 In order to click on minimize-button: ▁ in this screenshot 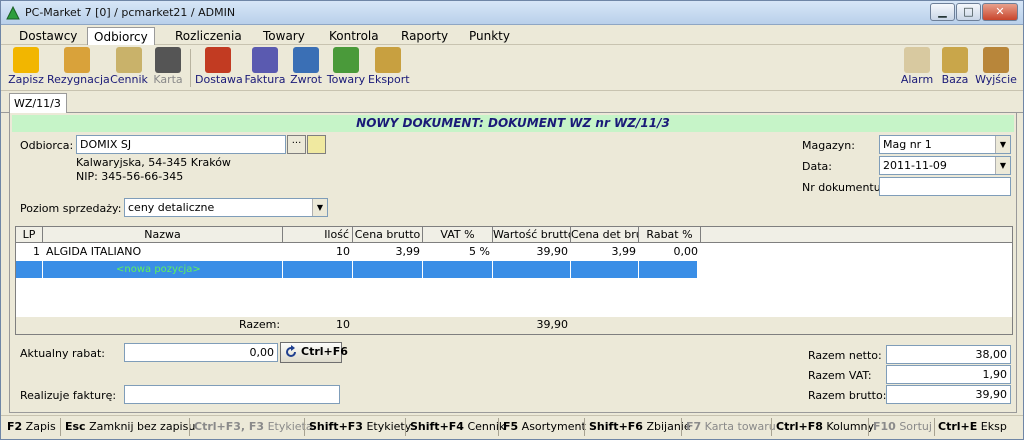, I will do `click(942, 12)`.